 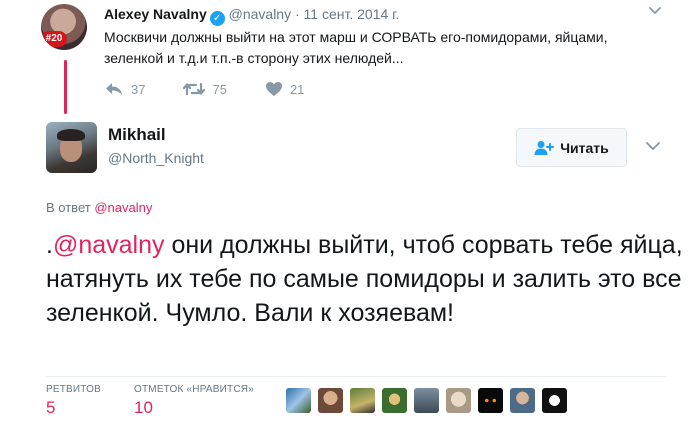 I want to click on retweet-action: 75, so click(x=205, y=89).